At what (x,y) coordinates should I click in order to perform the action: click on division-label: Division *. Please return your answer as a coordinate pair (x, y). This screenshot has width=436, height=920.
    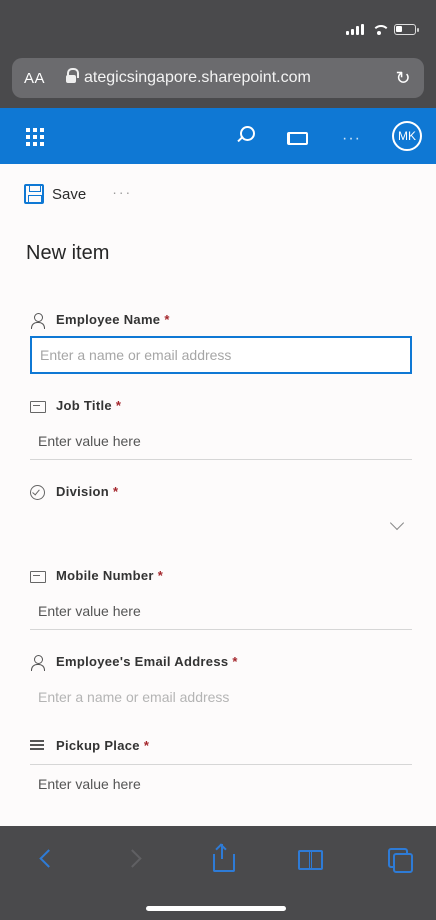
    Looking at the image, I should click on (74, 492).